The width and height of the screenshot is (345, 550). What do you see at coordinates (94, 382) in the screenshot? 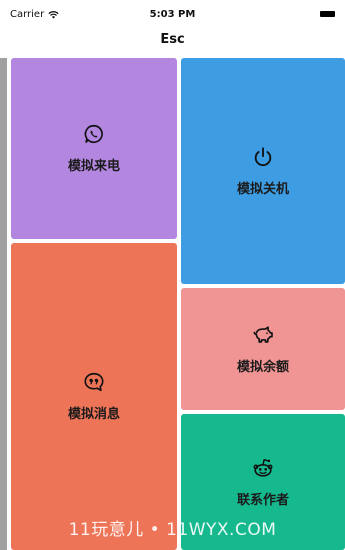
I see `quote-bubble-icon` at bounding box center [94, 382].